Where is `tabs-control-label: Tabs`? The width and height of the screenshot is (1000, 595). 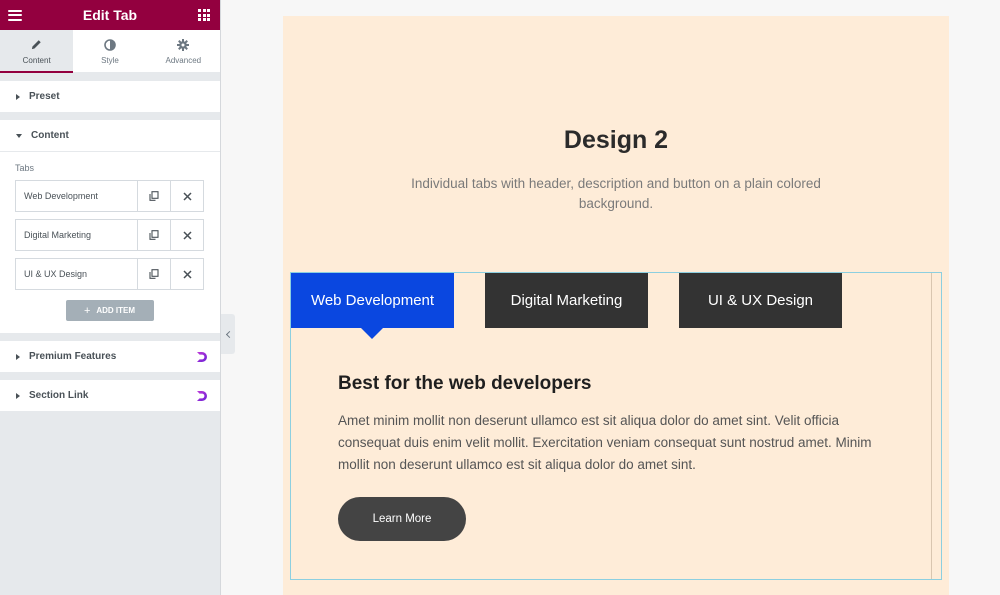
tabs-control-label: Tabs is located at coordinates (25, 168).